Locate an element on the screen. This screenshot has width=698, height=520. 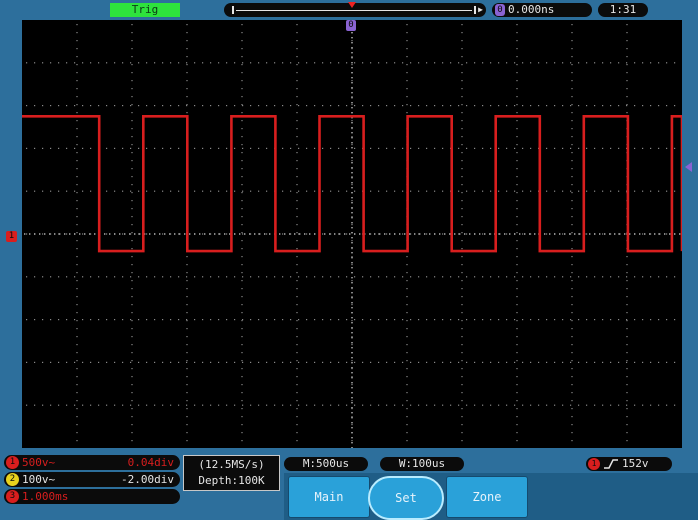
menu-zone-button: Zone is located at coordinates (487, 497).